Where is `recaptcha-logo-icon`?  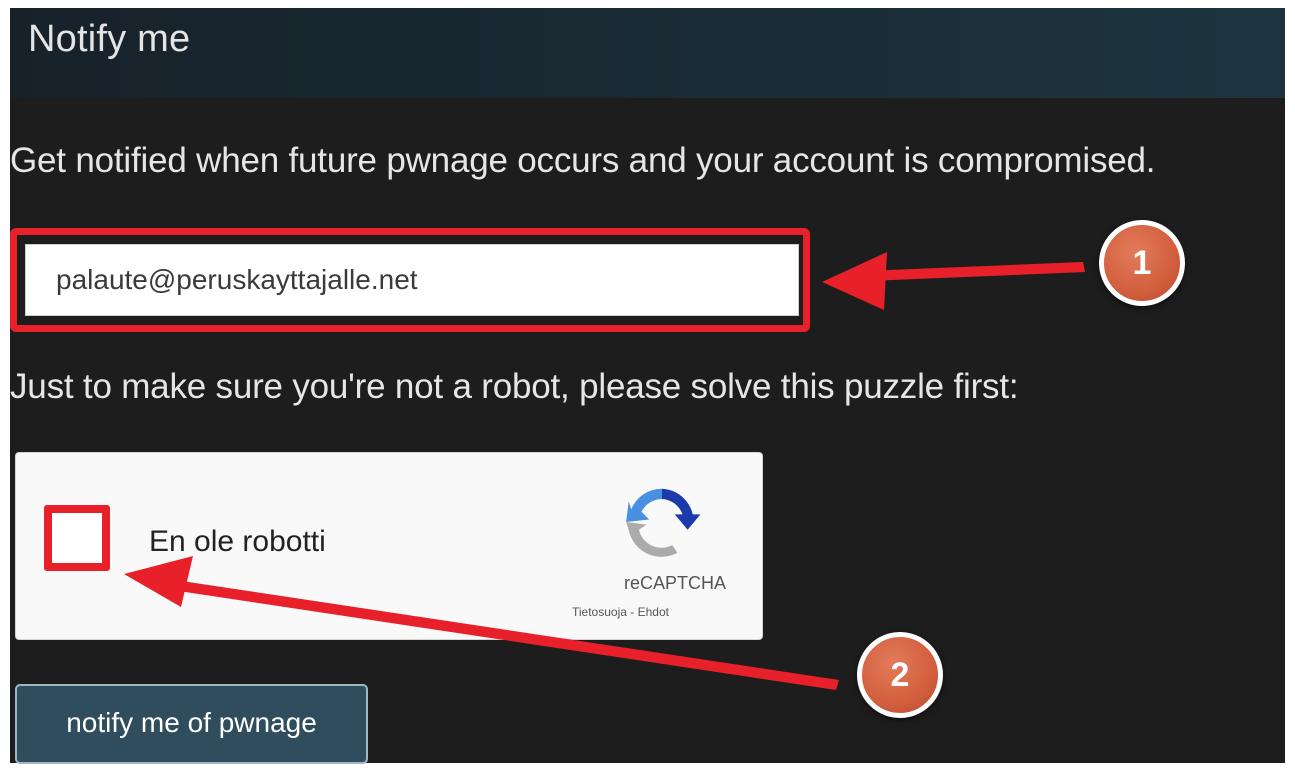
recaptcha-logo-icon is located at coordinates (663, 522).